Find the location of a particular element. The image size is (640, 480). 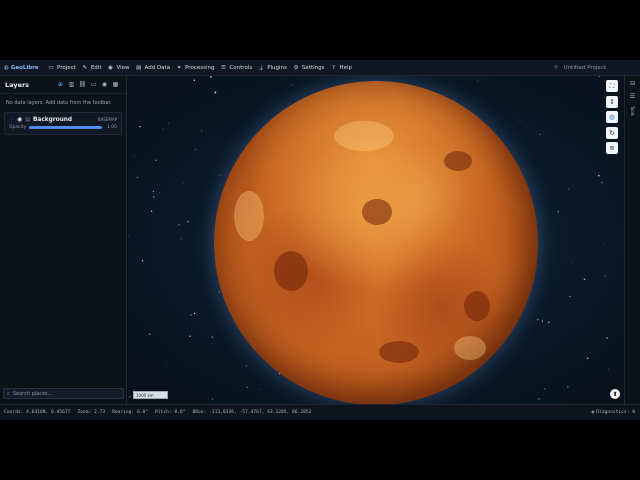

menu-view: ◉ View is located at coordinates (118, 67).